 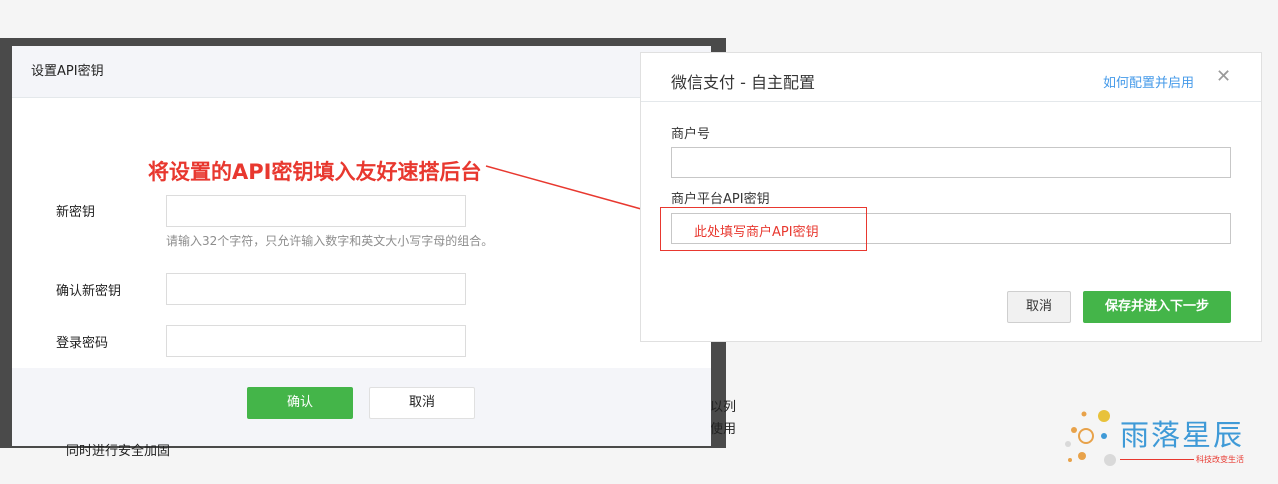 I want to click on annotation-arrow, so click(x=572, y=190).